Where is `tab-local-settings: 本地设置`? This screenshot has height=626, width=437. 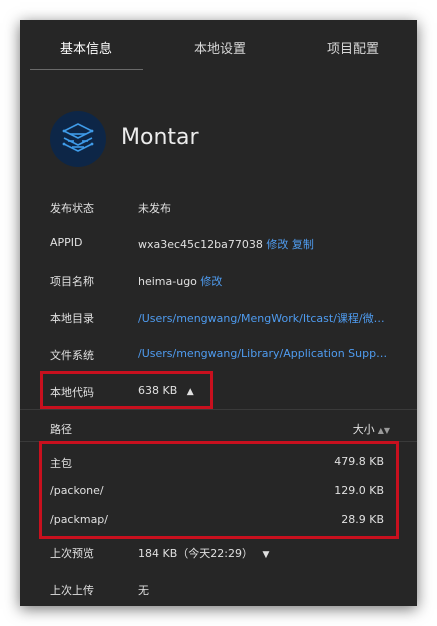
tab-local-settings: 本地设置 is located at coordinates (220, 47).